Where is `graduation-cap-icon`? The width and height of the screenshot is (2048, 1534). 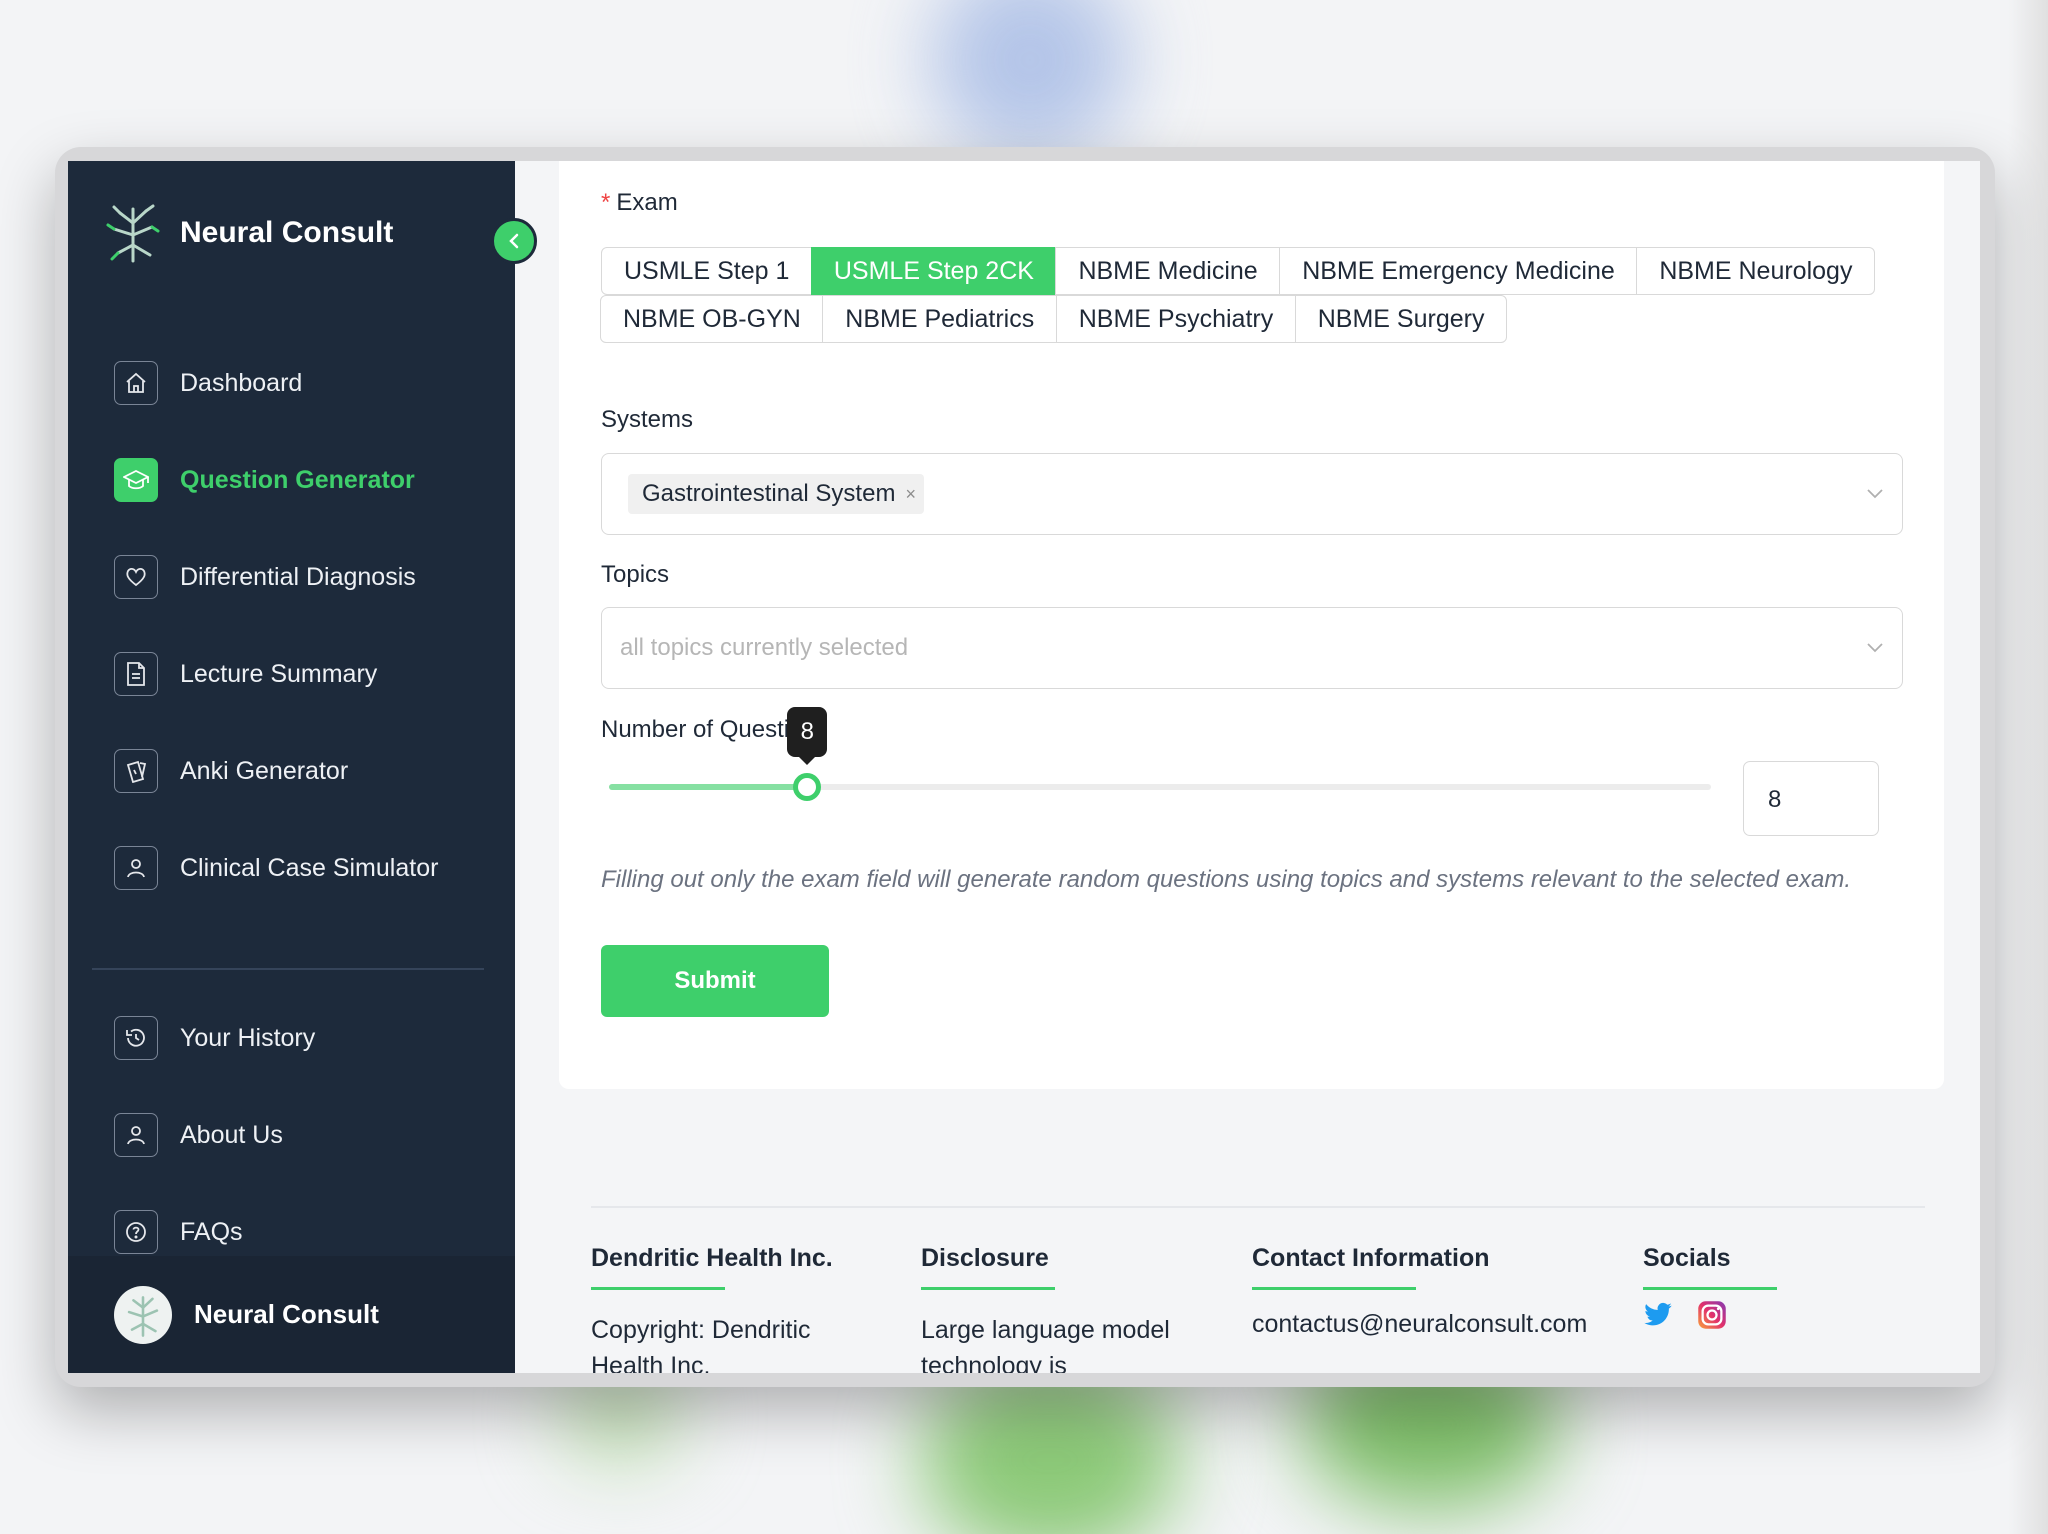 graduation-cap-icon is located at coordinates (136, 480).